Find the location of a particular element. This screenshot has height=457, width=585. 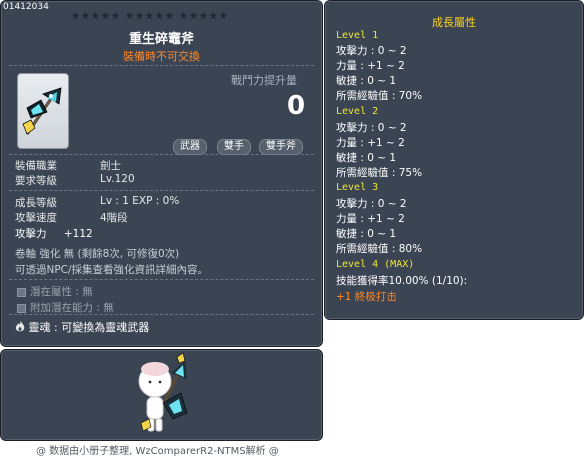

level-1-exp: 所需經驗值 : 70% is located at coordinates (379, 96).